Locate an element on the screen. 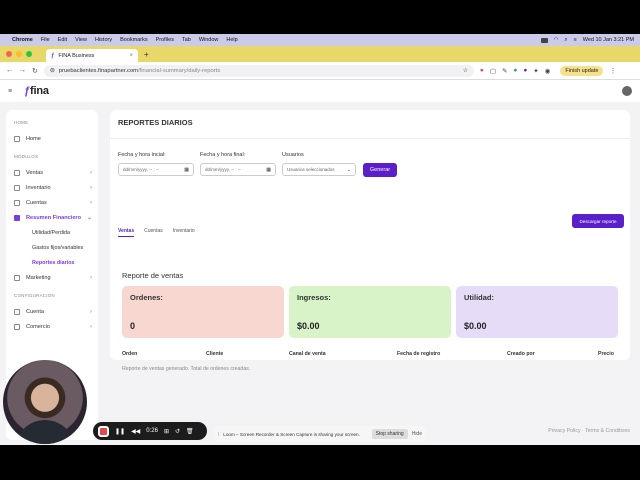 The image size is (640, 480). users-select: Usuarios seleccionados ⌄ is located at coordinates (319, 169).